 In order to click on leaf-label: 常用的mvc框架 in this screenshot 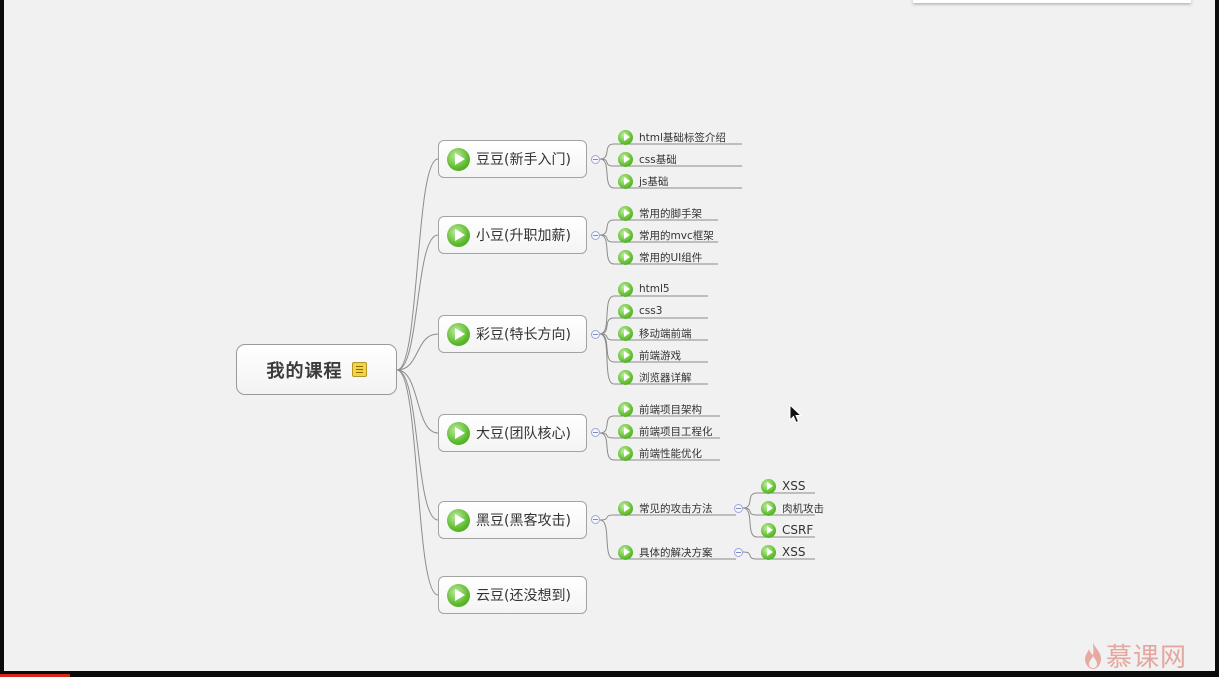, I will do `click(676, 235)`.